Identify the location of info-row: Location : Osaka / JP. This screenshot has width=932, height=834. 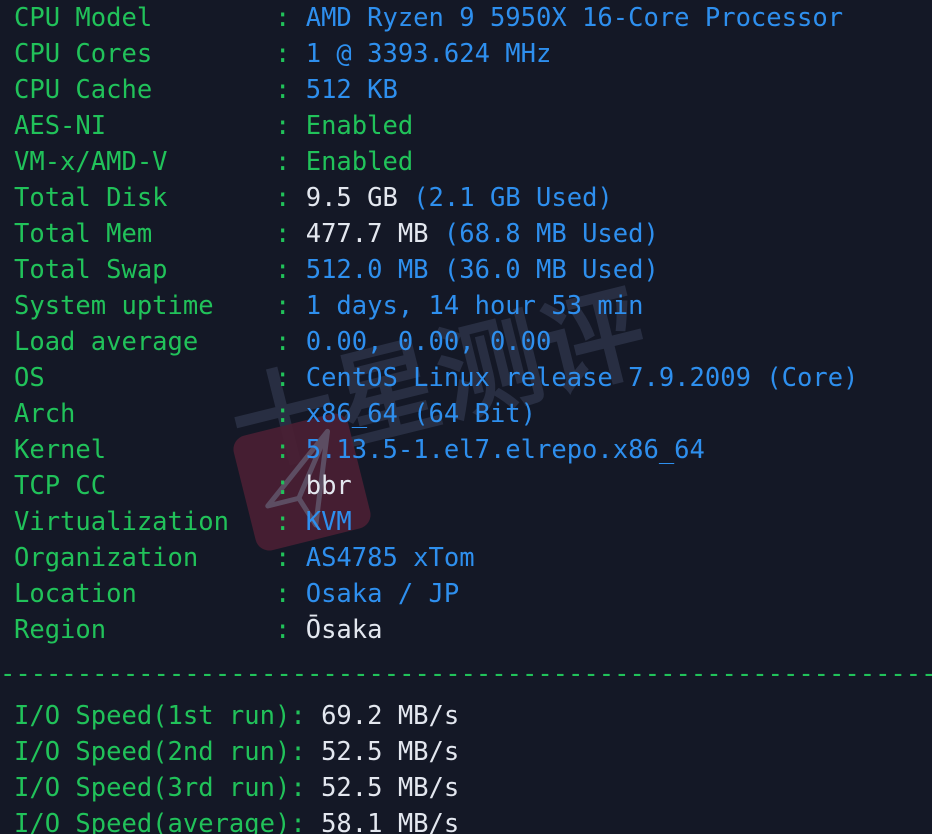
(466, 594).